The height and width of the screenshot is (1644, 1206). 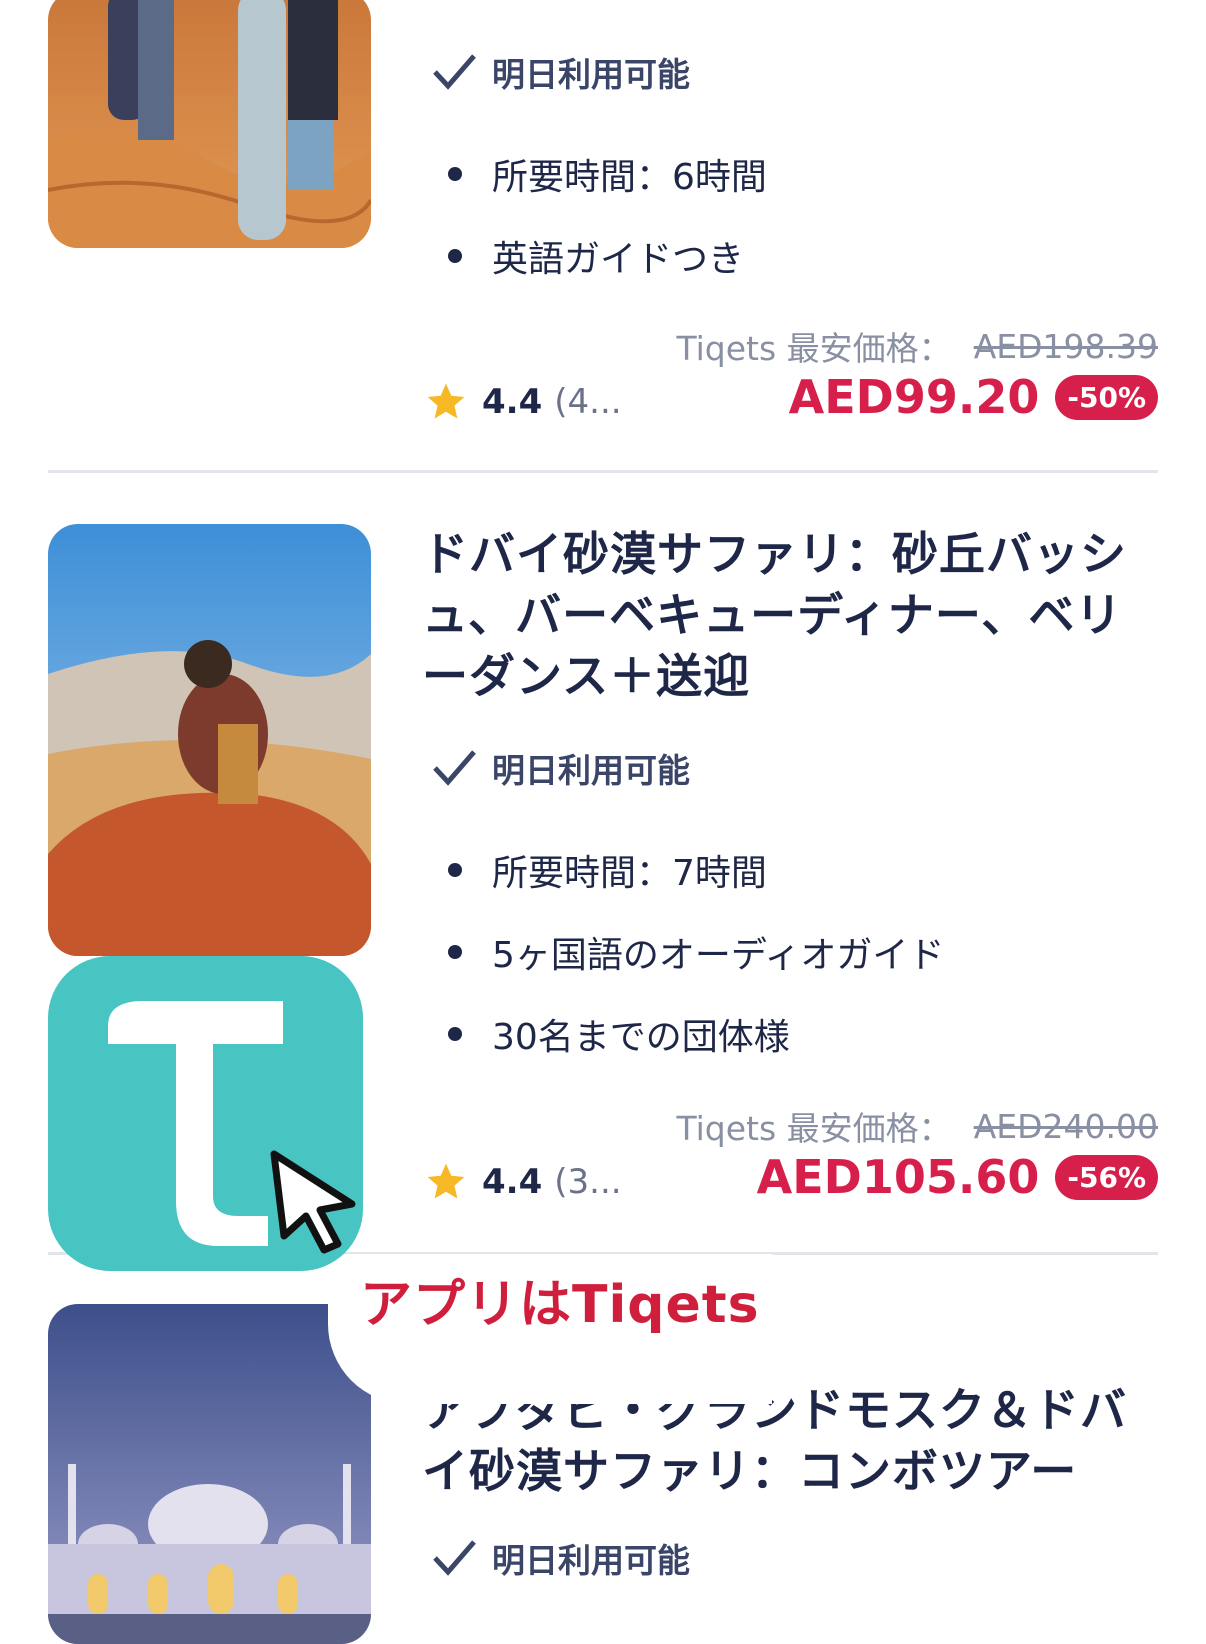 I want to click on price: AED105.60 -56%, so click(x=957, y=1177).